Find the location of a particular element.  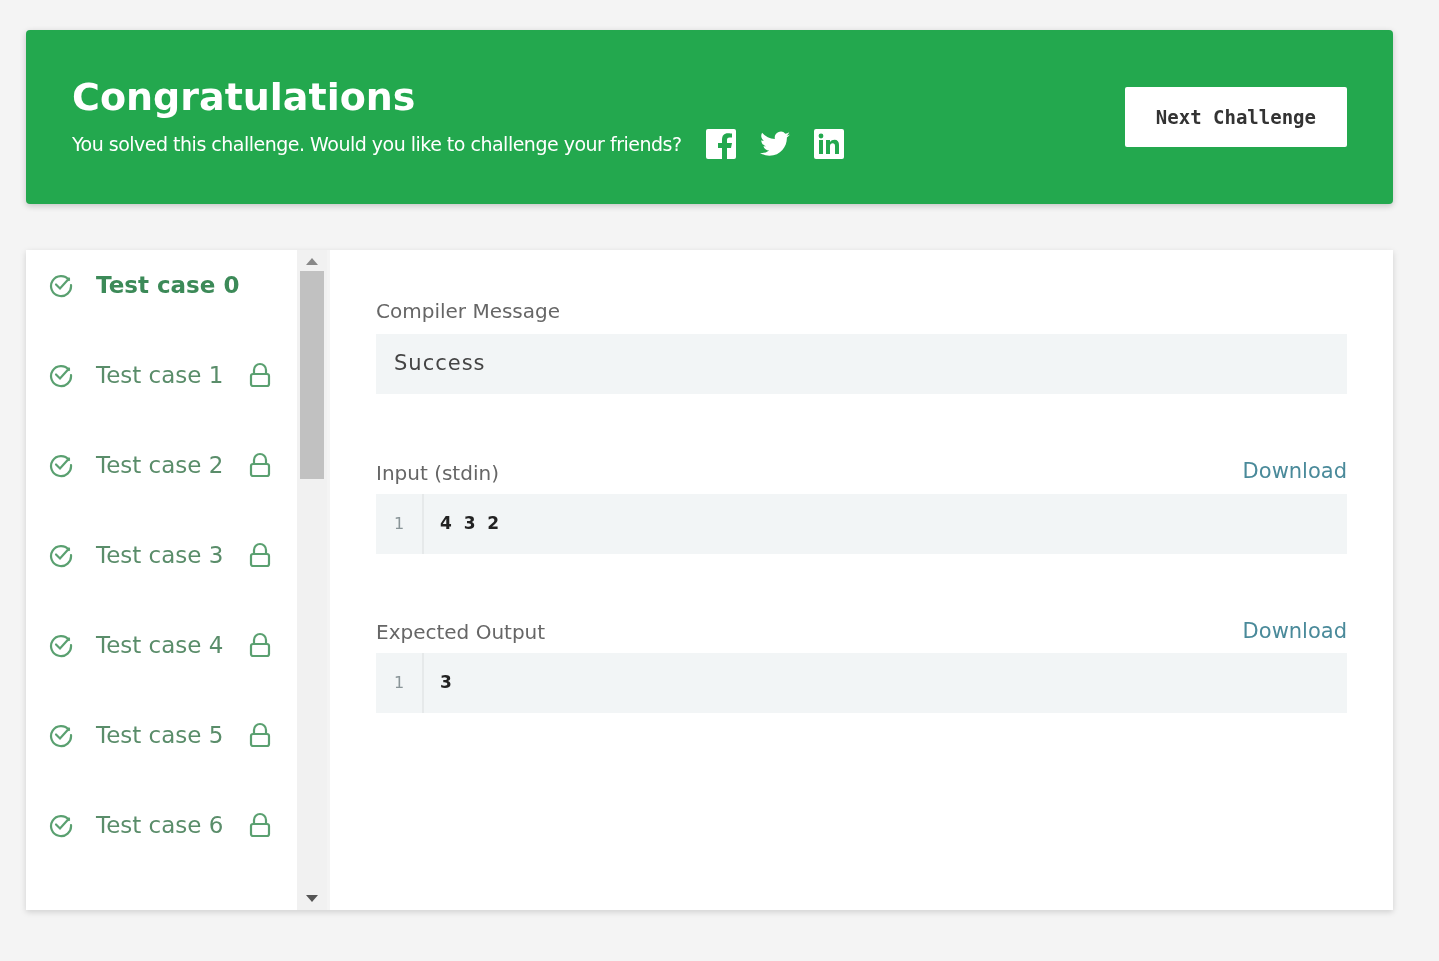

test-case-tab: Test case 5 is located at coordinates (161, 735).